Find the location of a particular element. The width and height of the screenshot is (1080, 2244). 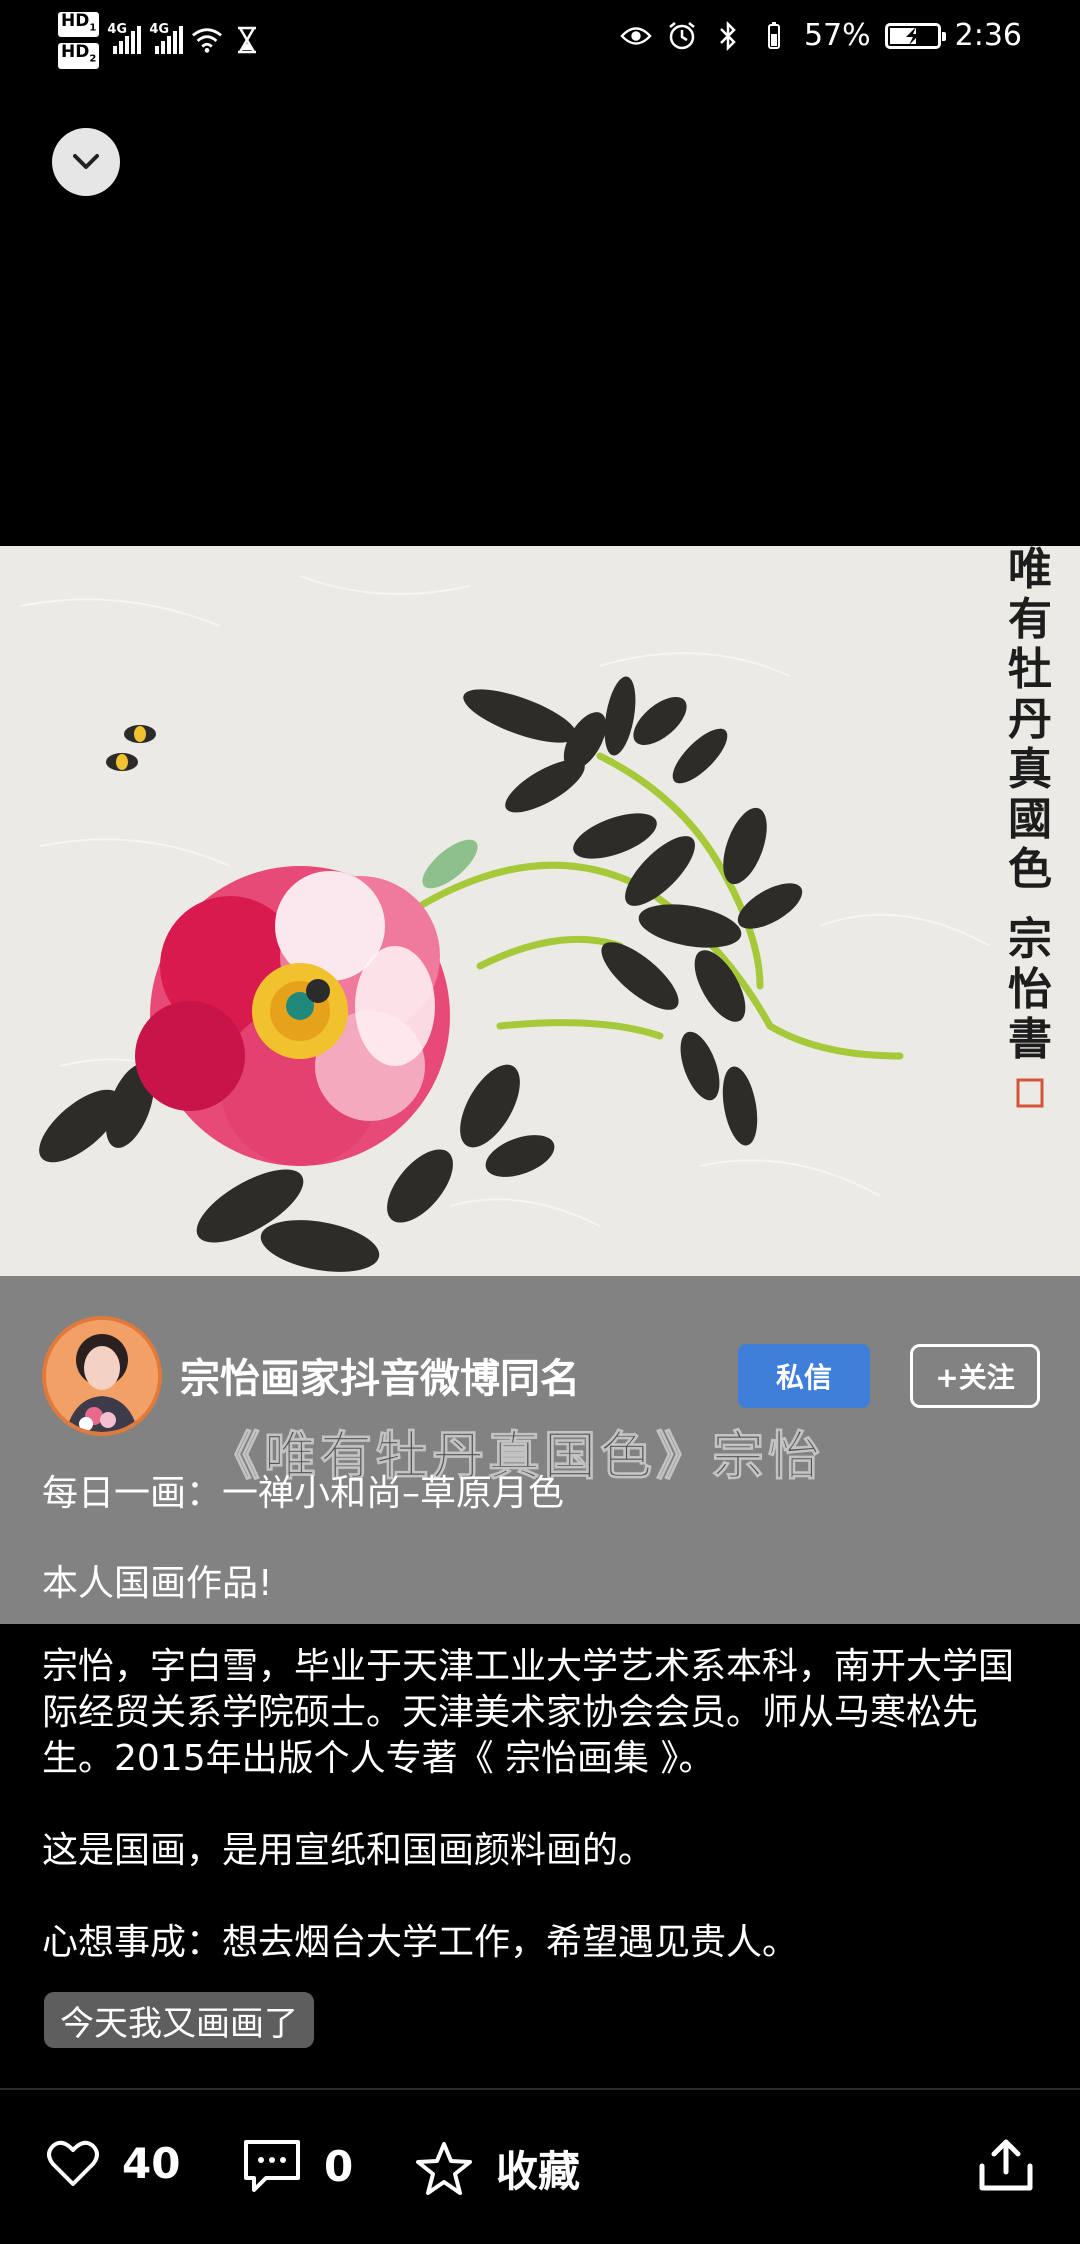

inscription-char: 唯 is located at coordinates (1030, 570).